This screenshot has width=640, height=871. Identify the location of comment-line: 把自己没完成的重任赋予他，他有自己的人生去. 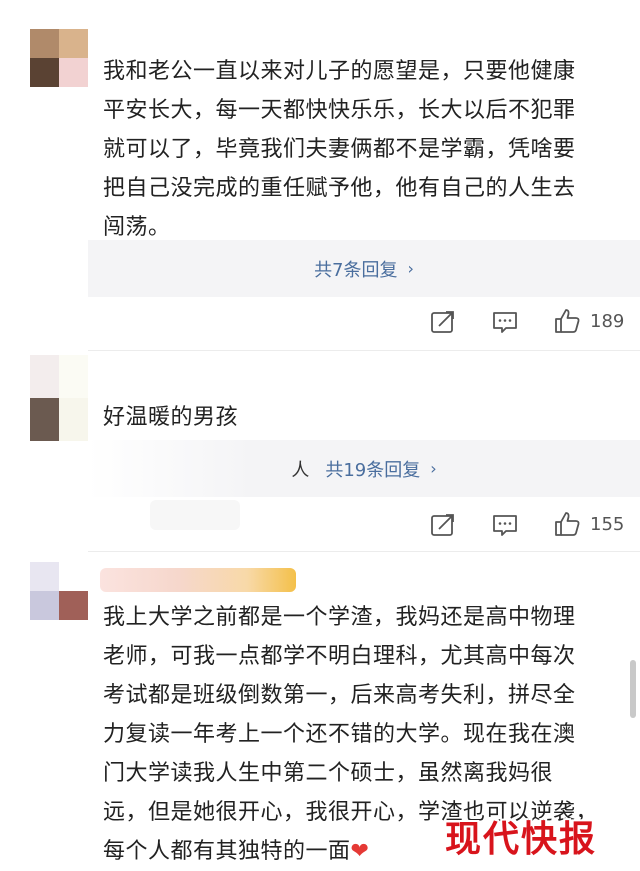
(339, 188).